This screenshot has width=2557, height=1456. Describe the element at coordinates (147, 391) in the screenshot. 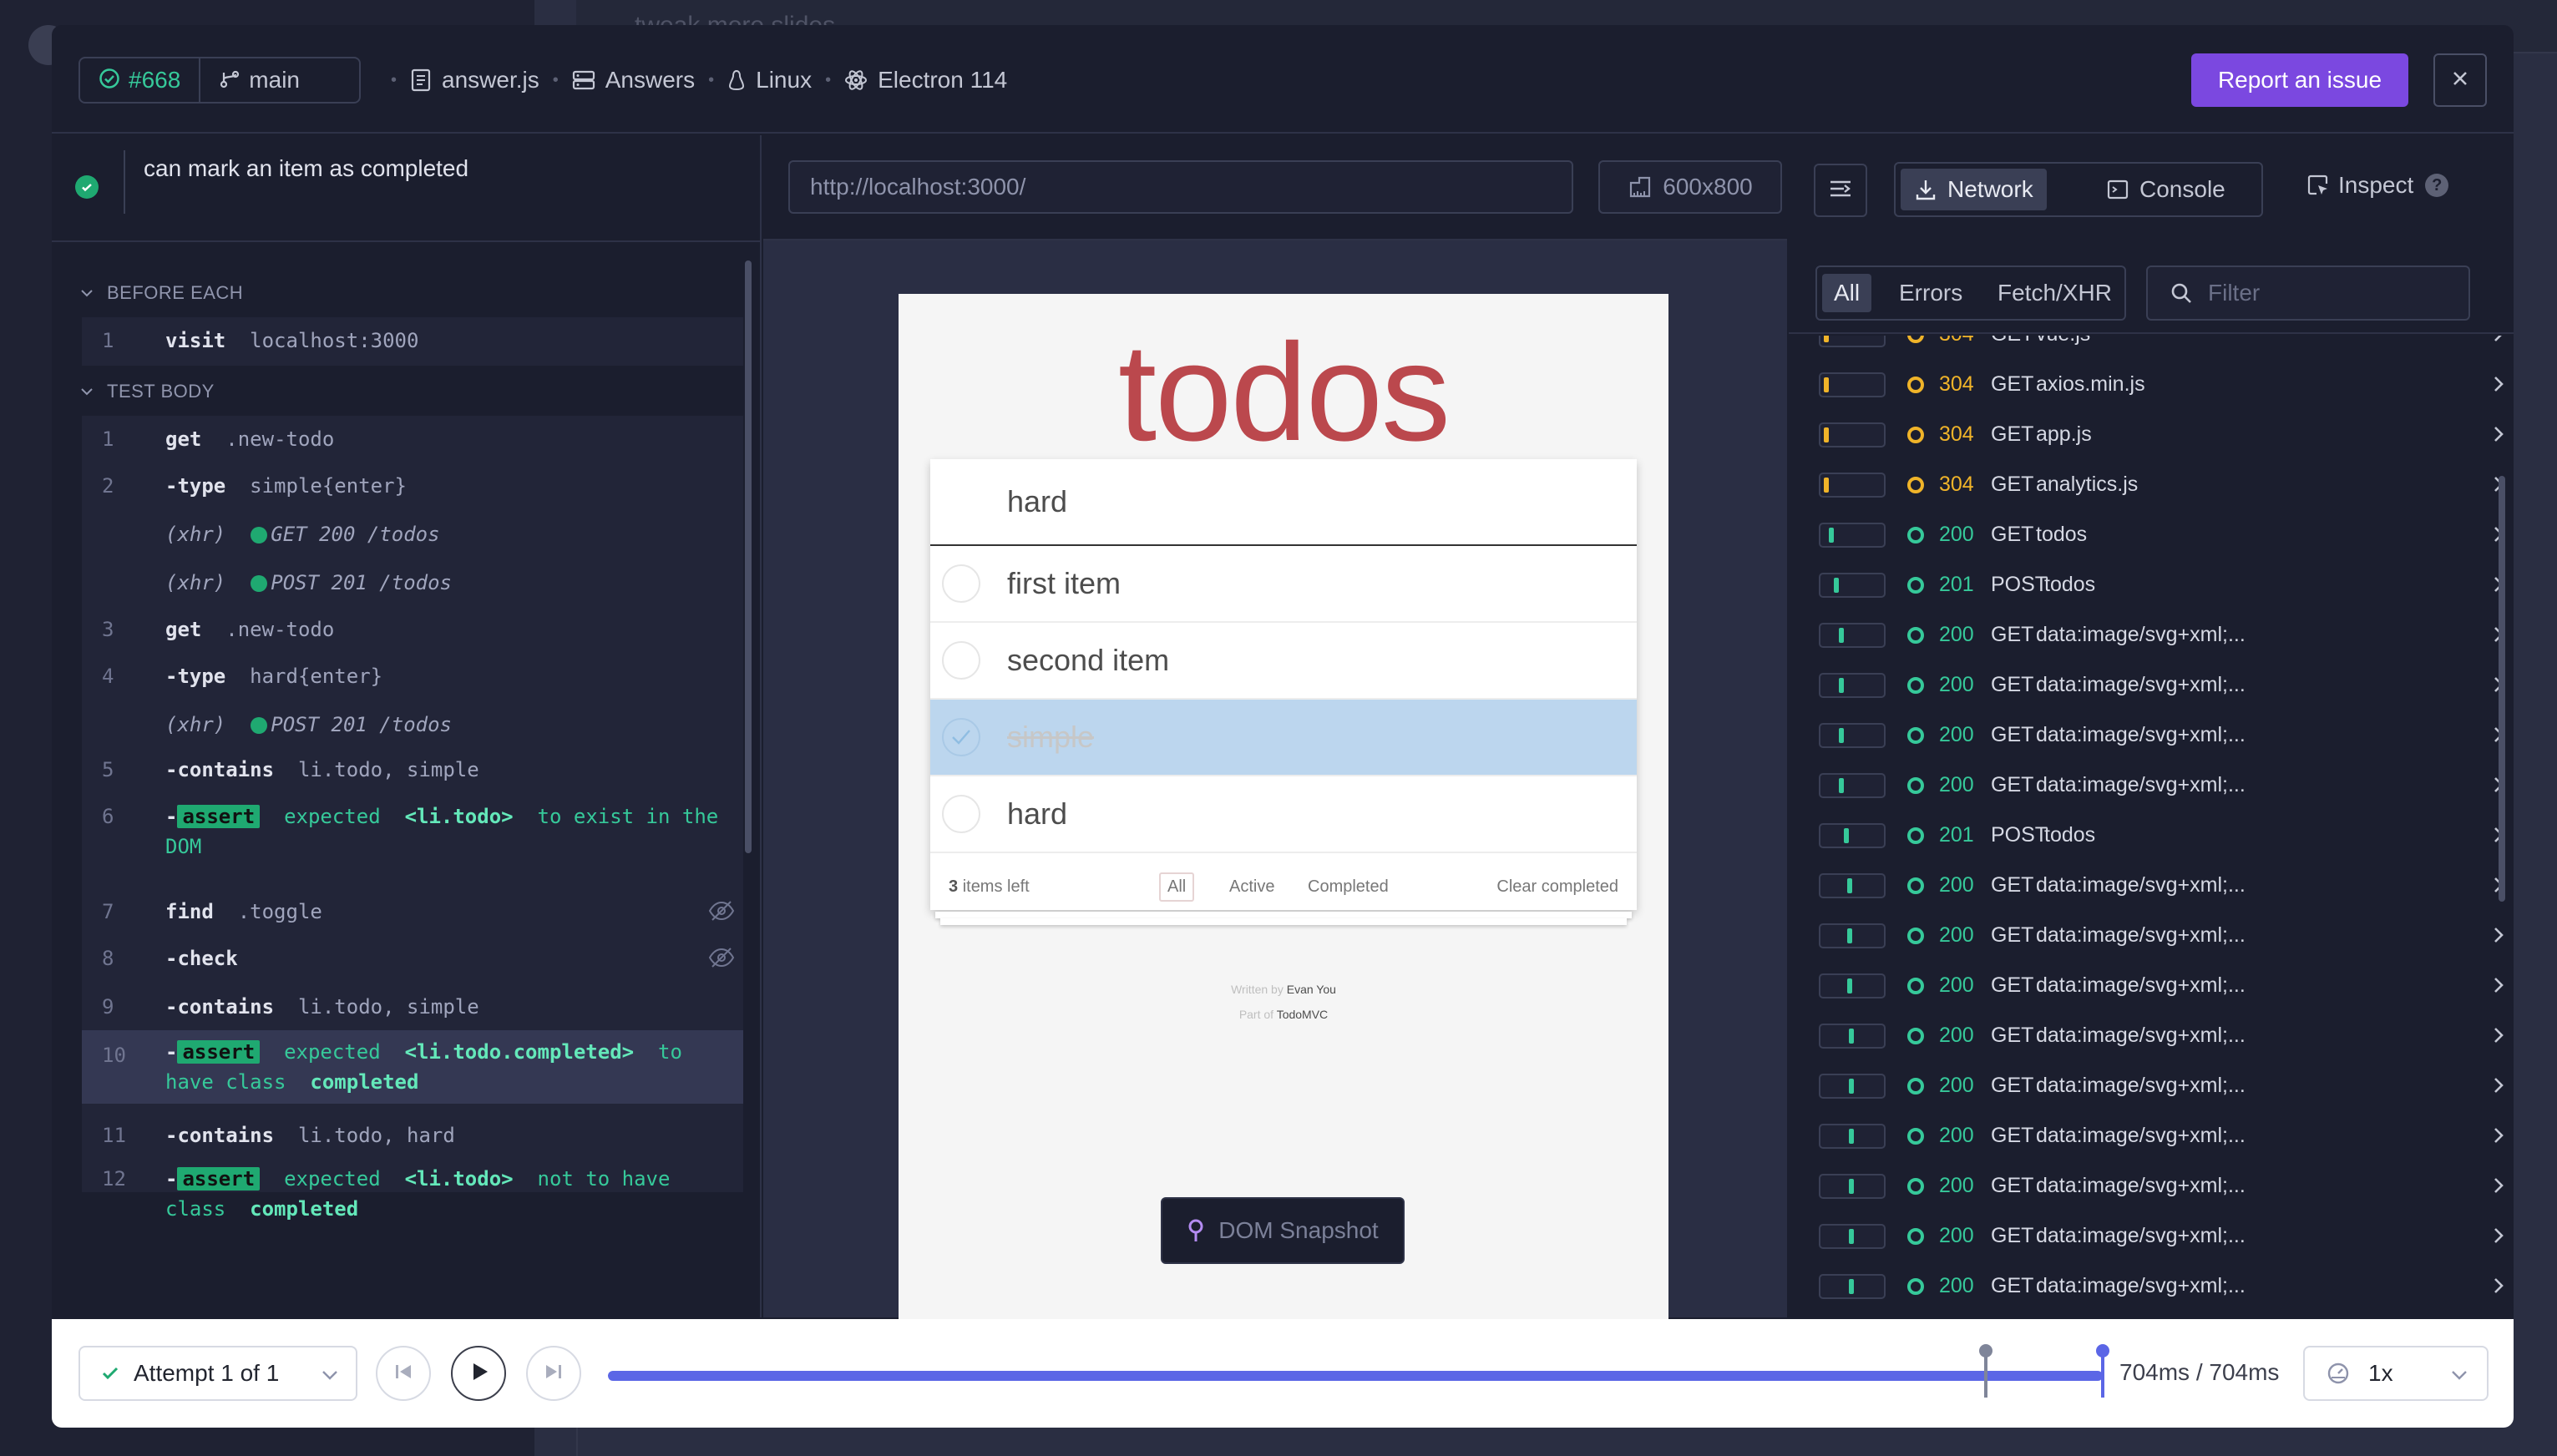

I see `test-body-section-toggle: TEST BODY` at that location.